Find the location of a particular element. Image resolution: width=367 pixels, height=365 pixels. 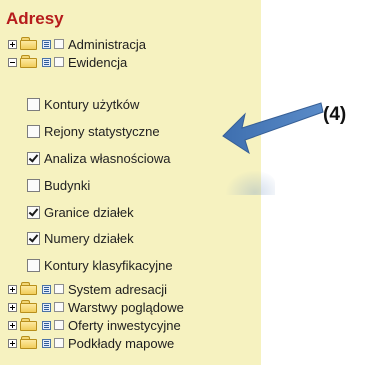

arrow-reflection is located at coordinates (250, 182).